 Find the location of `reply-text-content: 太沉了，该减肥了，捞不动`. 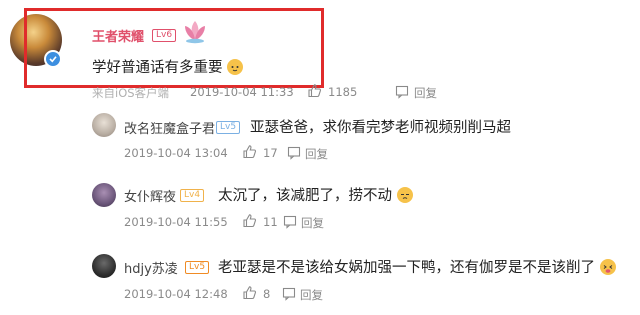

reply-text-content: 太沉了，该减肥了，捞不动 is located at coordinates (305, 196).